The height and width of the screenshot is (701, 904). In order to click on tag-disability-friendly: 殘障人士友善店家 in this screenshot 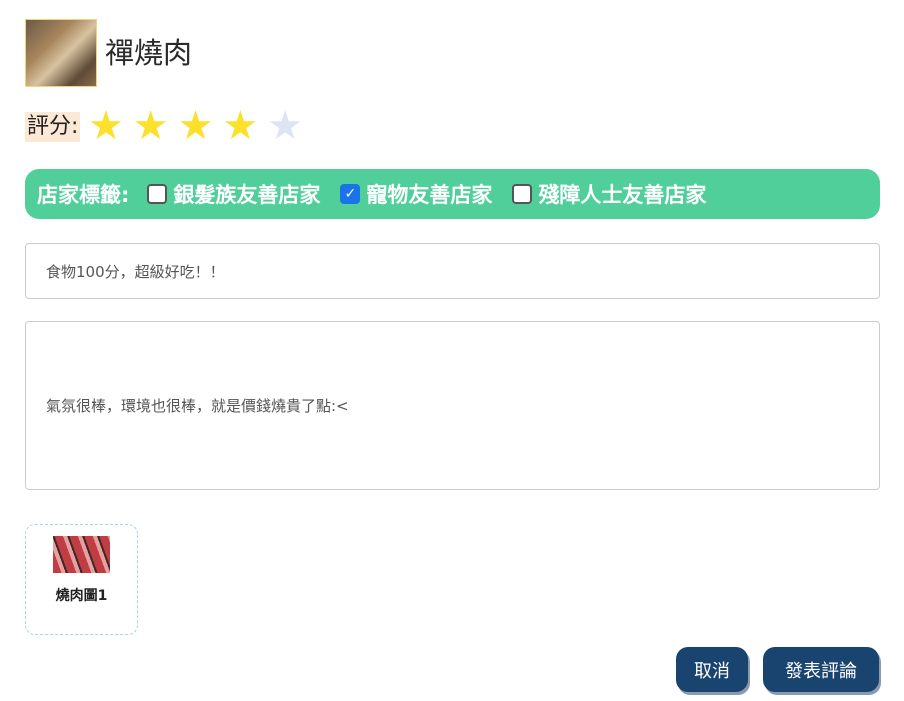, I will do `click(609, 194)`.